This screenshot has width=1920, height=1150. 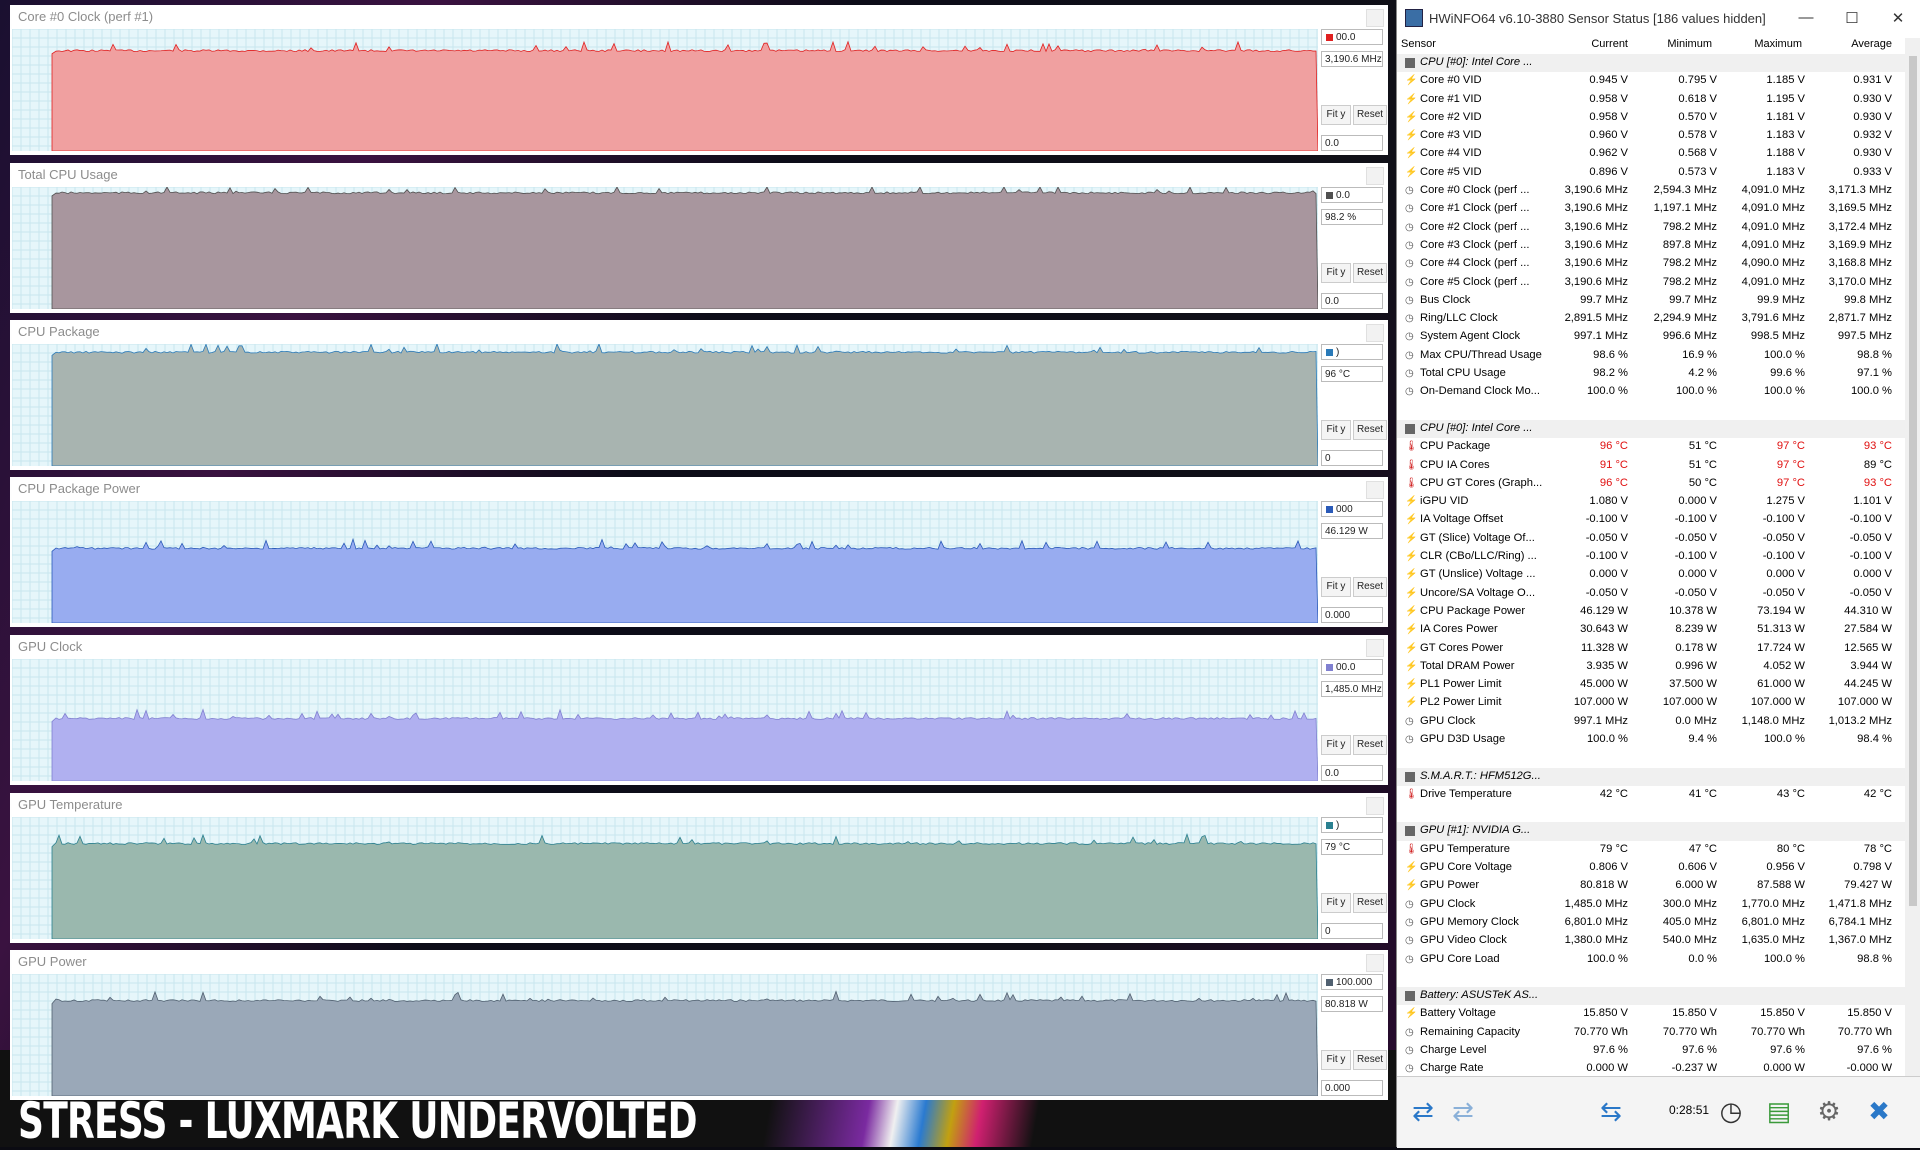 What do you see at coordinates (1352, 825) in the screenshot?
I see `graph-max-field: )` at bounding box center [1352, 825].